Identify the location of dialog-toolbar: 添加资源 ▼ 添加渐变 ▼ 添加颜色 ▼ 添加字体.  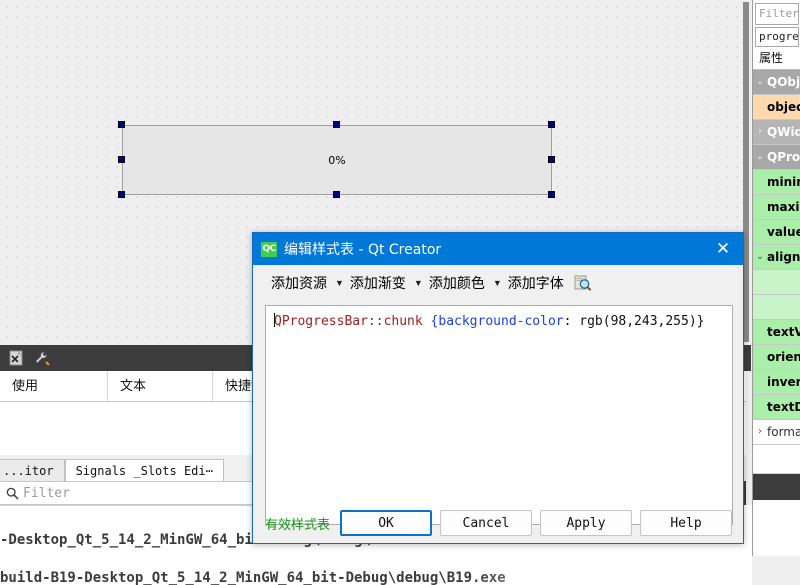
(498, 283).